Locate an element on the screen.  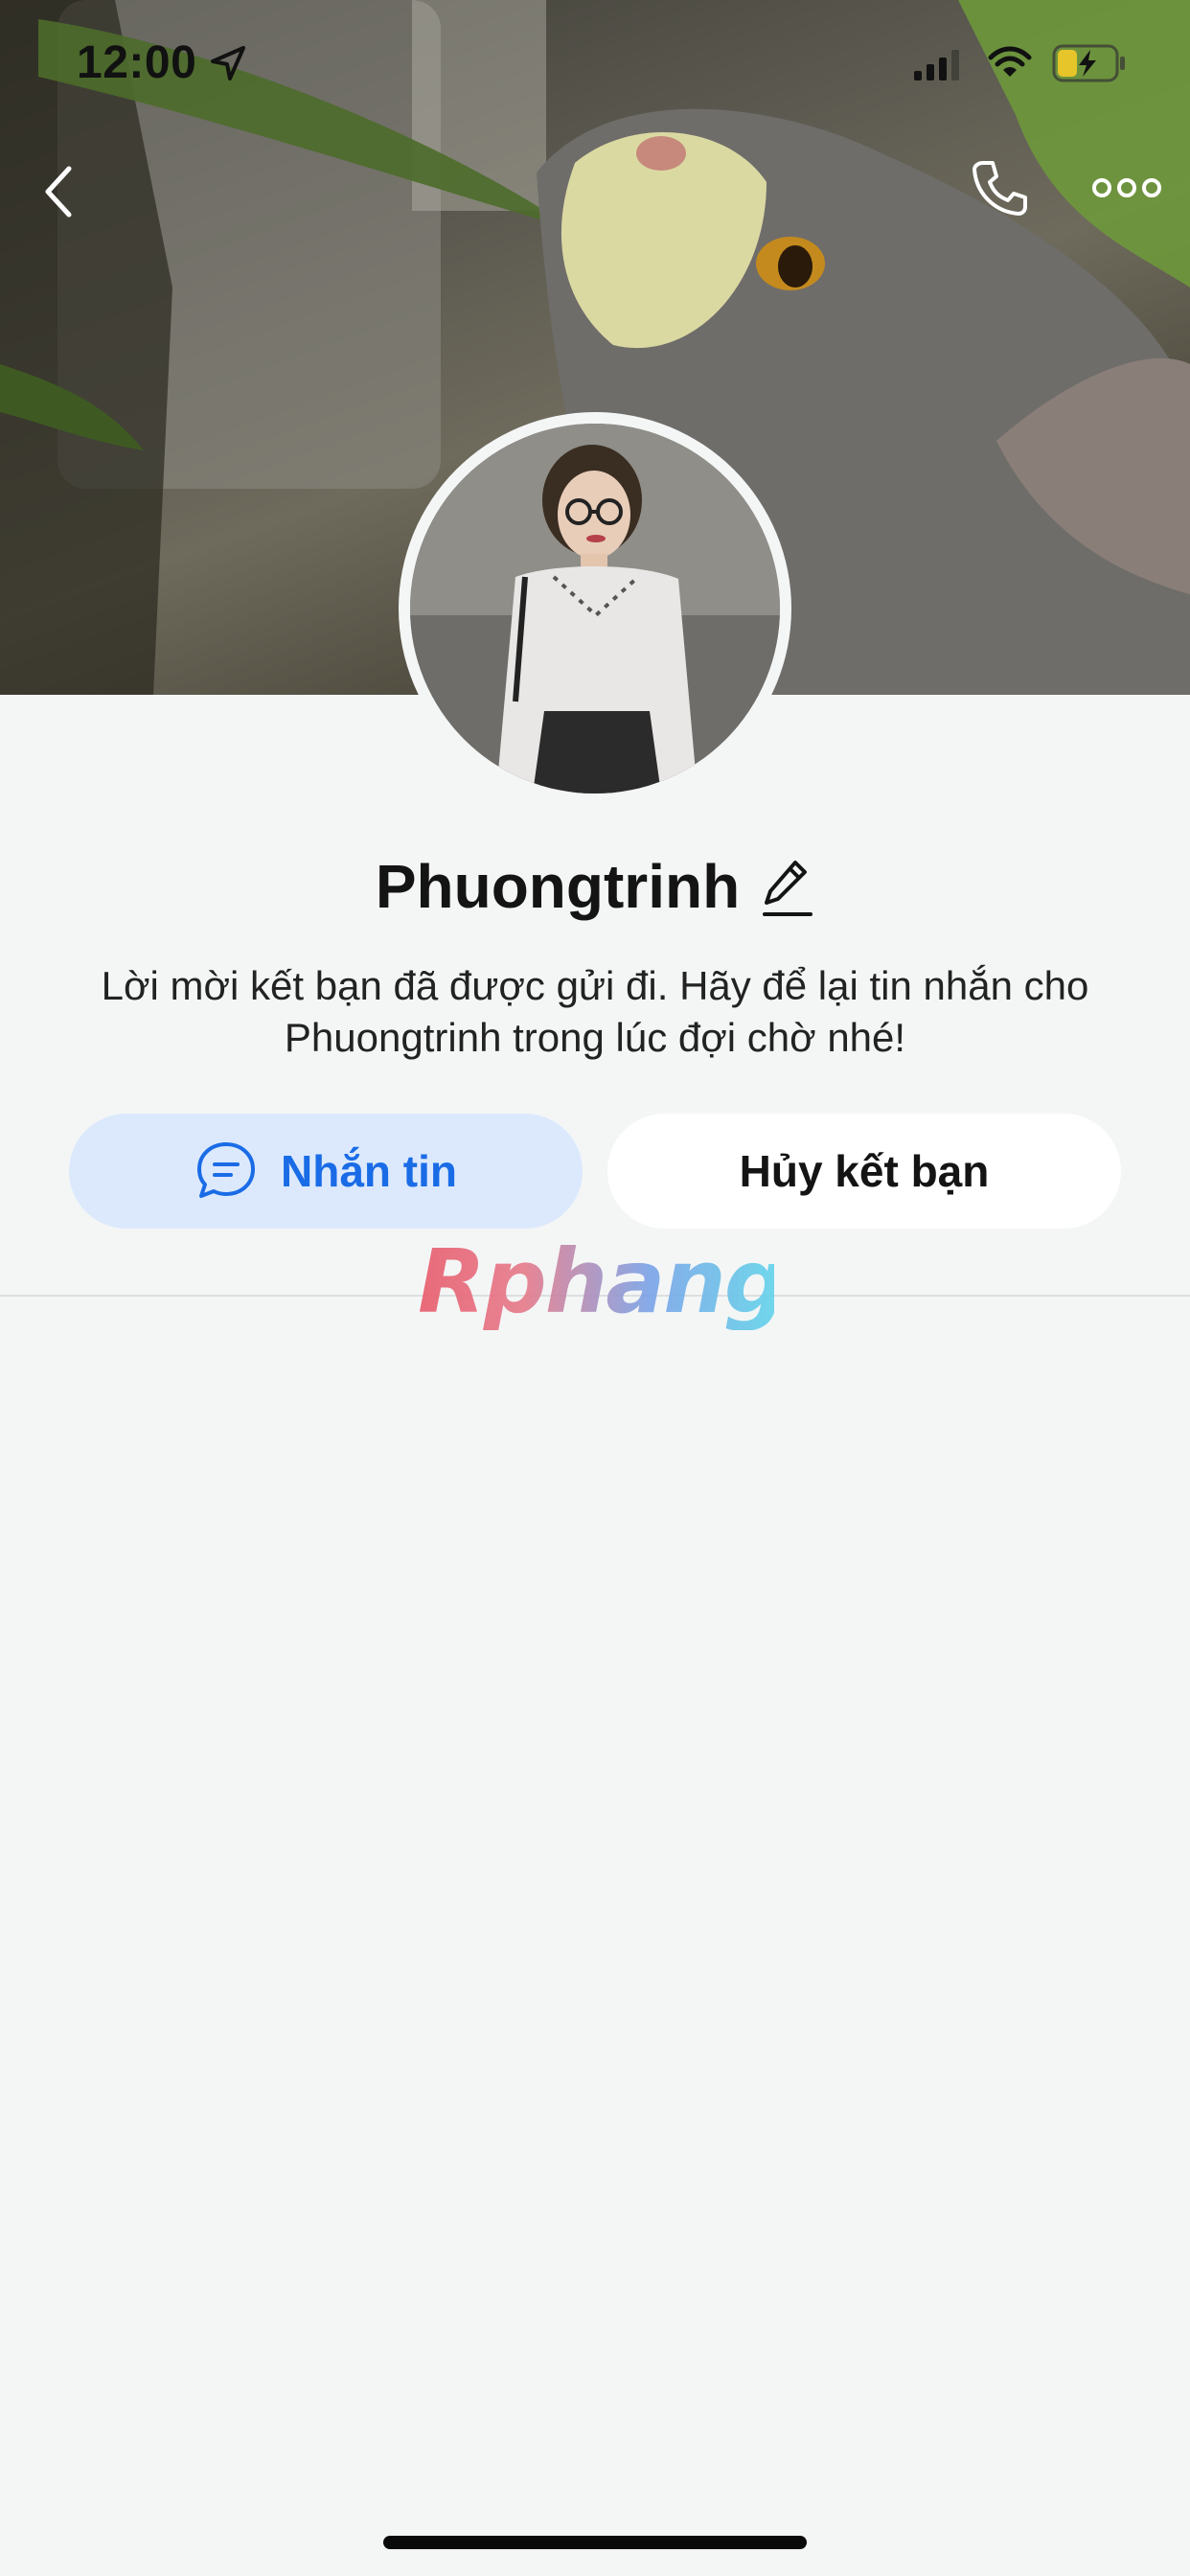
back-button is located at coordinates (59, 194).